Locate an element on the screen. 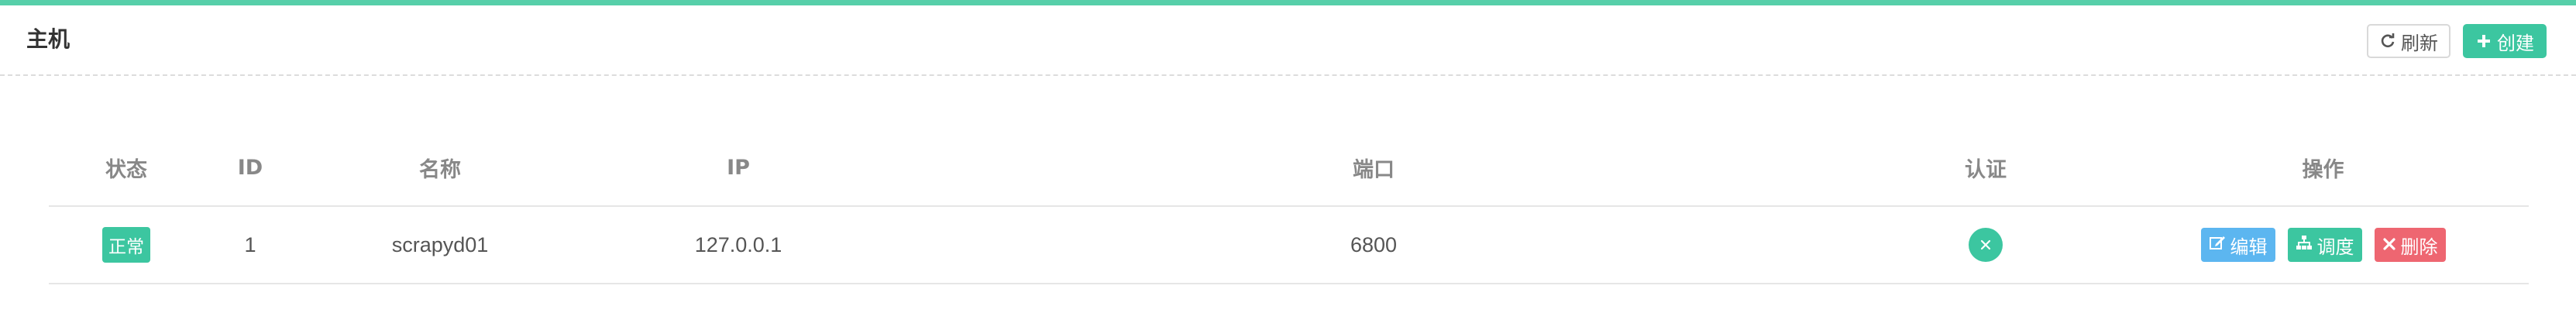  column-header-port: 端口 is located at coordinates (1373, 168).